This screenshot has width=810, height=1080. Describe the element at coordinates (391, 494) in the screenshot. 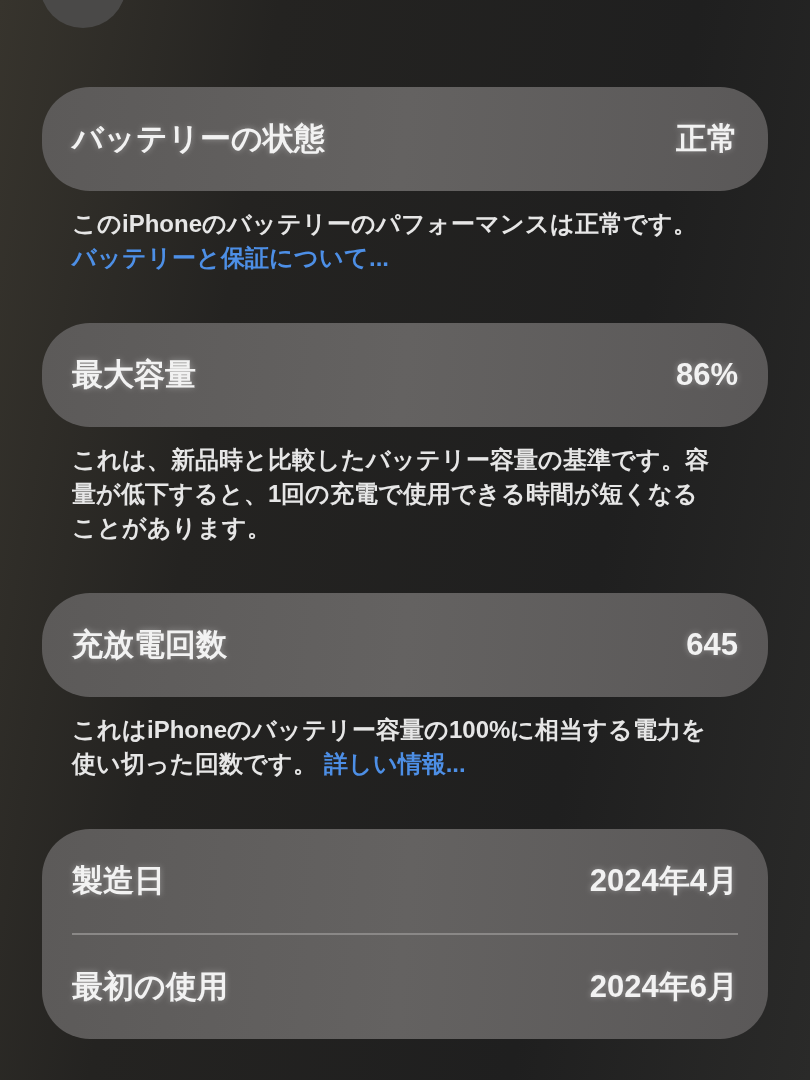

I see `footer-text: これは、新品時と比較したバッテリー容量の基準です。容量が低下すると、1回の充電で使用できる時間が短くなることがあります。` at that location.